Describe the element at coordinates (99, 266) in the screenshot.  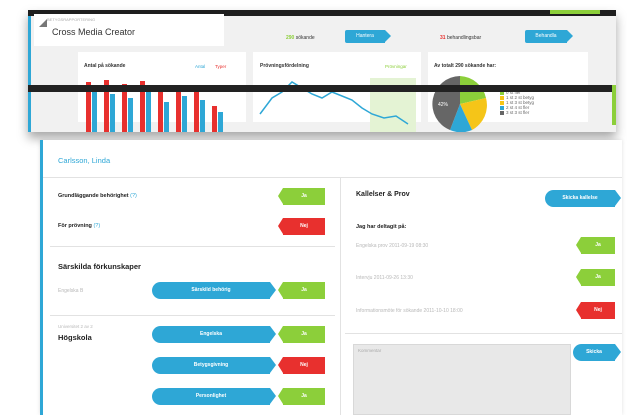
I see `special-prereq-title: Särskilda förkunskaper` at that location.